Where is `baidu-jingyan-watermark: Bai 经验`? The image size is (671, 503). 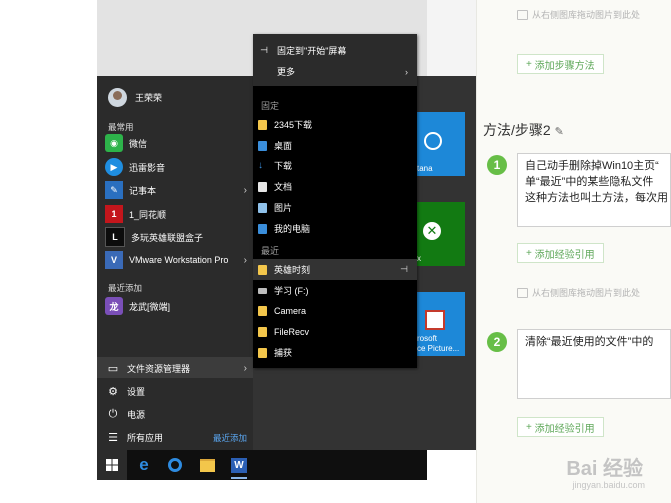
baidu-jingyan-watermark: Bai 经验 is located at coordinates (604, 469).